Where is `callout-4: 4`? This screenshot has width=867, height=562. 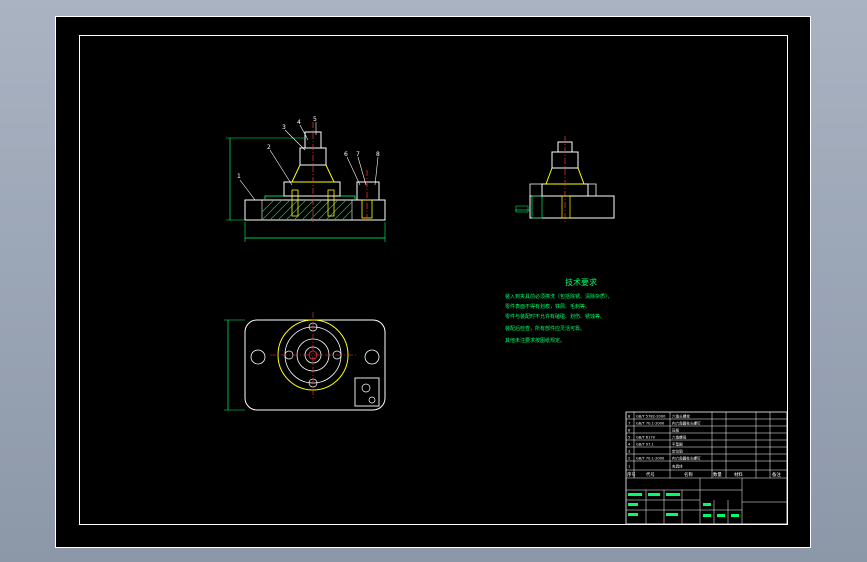
callout-4: 4 is located at coordinates (299, 122).